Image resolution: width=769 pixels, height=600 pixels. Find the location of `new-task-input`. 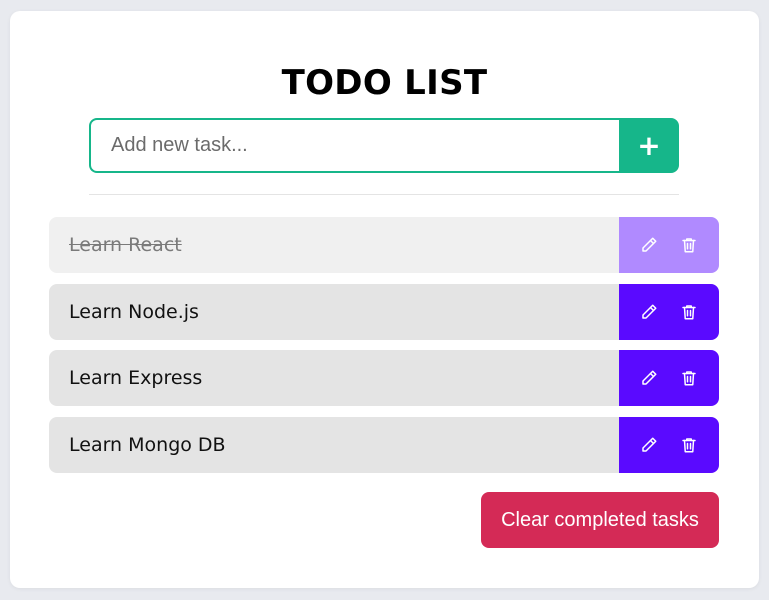

new-task-input is located at coordinates (354, 145).